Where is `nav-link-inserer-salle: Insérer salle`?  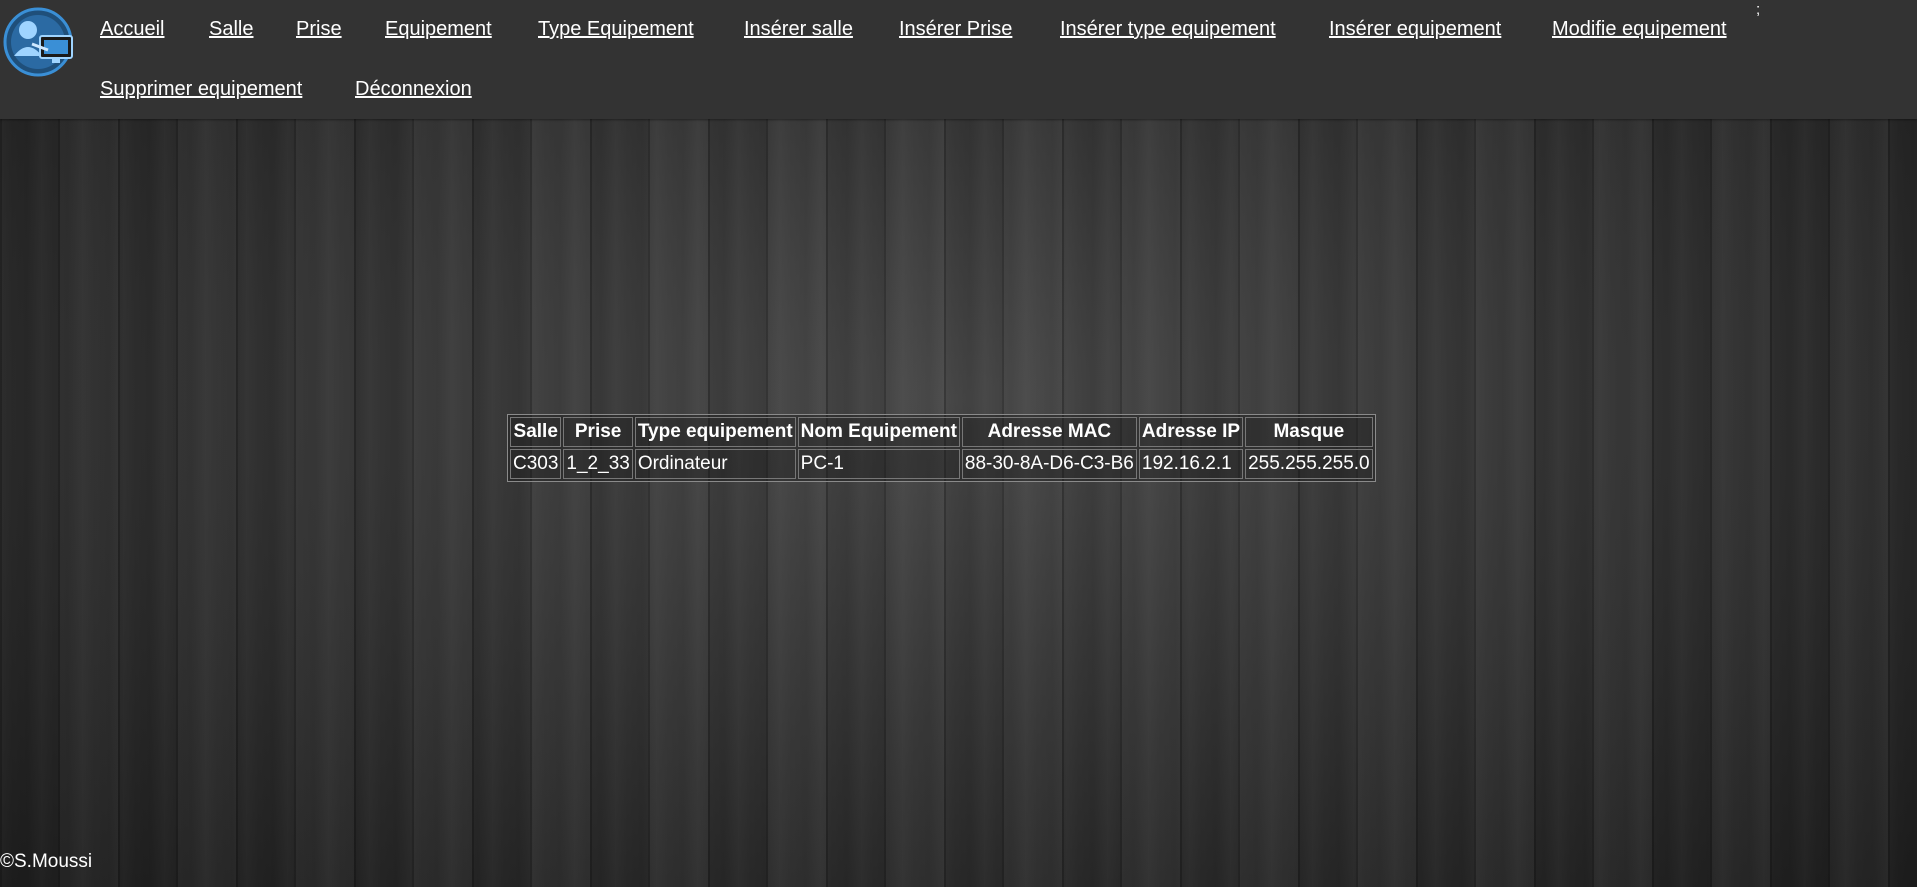
nav-link-inserer-salle: Insérer salle is located at coordinates (798, 29).